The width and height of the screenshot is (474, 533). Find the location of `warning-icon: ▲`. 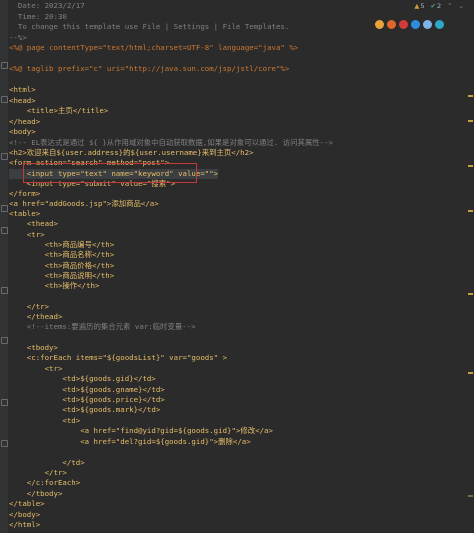

warning-icon: ▲ is located at coordinates (417, 6).